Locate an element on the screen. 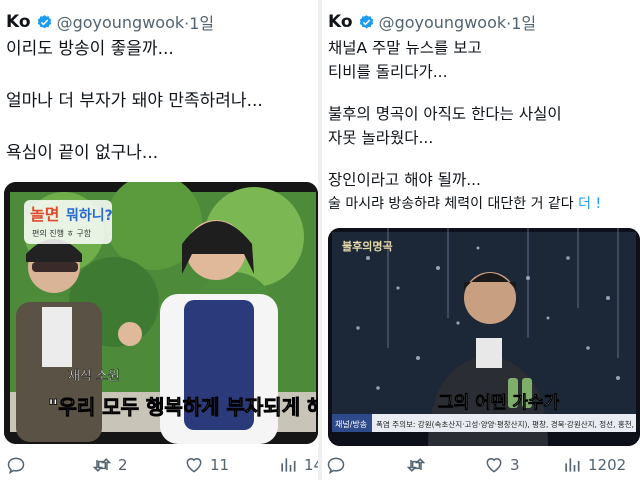 The height and width of the screenshot is (480, 640). retweet-button: 2 is located at coordinates (110, 465).